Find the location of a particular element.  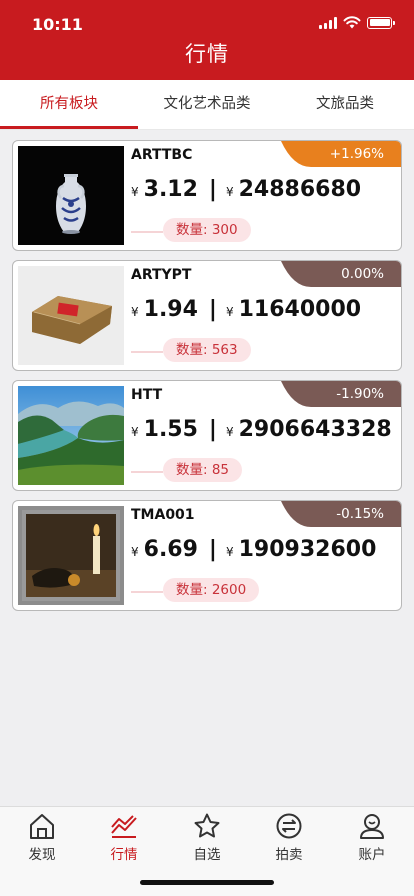

item-amount: 190932600 is located at coordinates (307, 549).